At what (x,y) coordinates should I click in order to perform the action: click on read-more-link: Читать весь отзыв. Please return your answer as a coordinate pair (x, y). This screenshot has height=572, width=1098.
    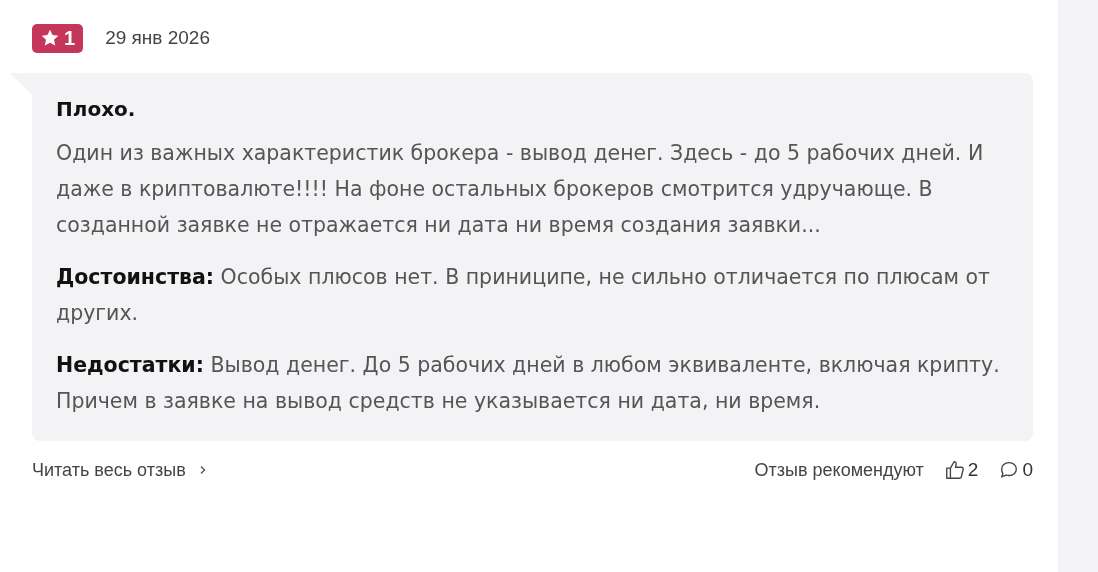
    Looking at the image, I should click on (120, 470).